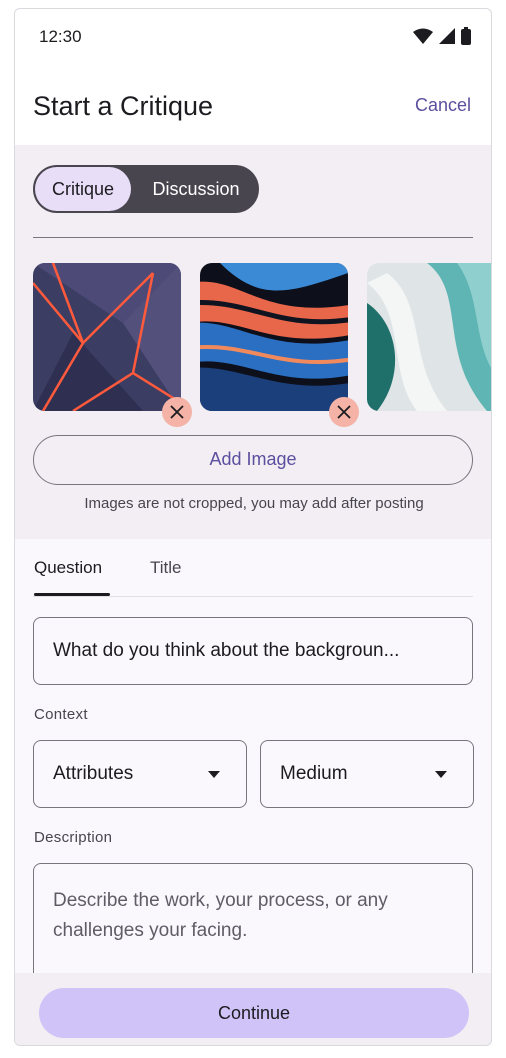 Image resolution: width=506 pixels, height=1058 pixels. Describe the element at coordinates (196, 189) in the screenshot. I see `segment-discussion: Discussion` at that location.